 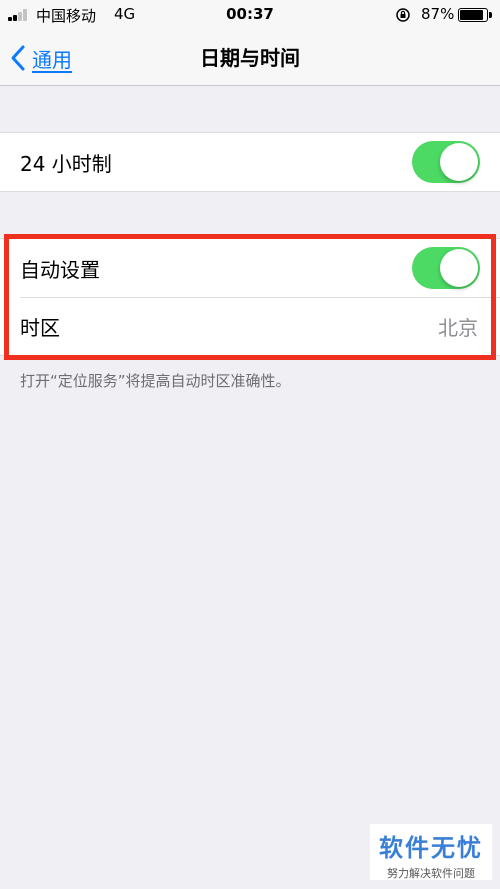 I want to click on orientation-lock-icon, so click(x=403, y=15).